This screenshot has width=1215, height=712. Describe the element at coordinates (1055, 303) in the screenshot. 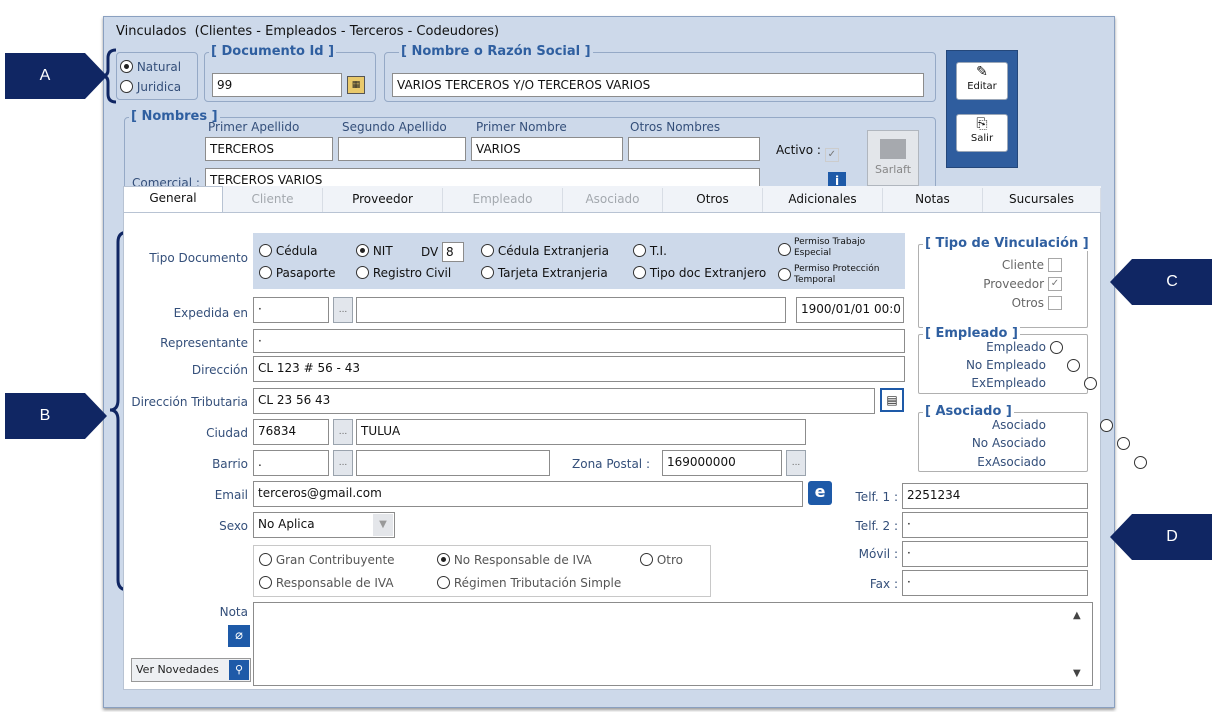

I see `vinculacion-otros-checkbox` at that location.